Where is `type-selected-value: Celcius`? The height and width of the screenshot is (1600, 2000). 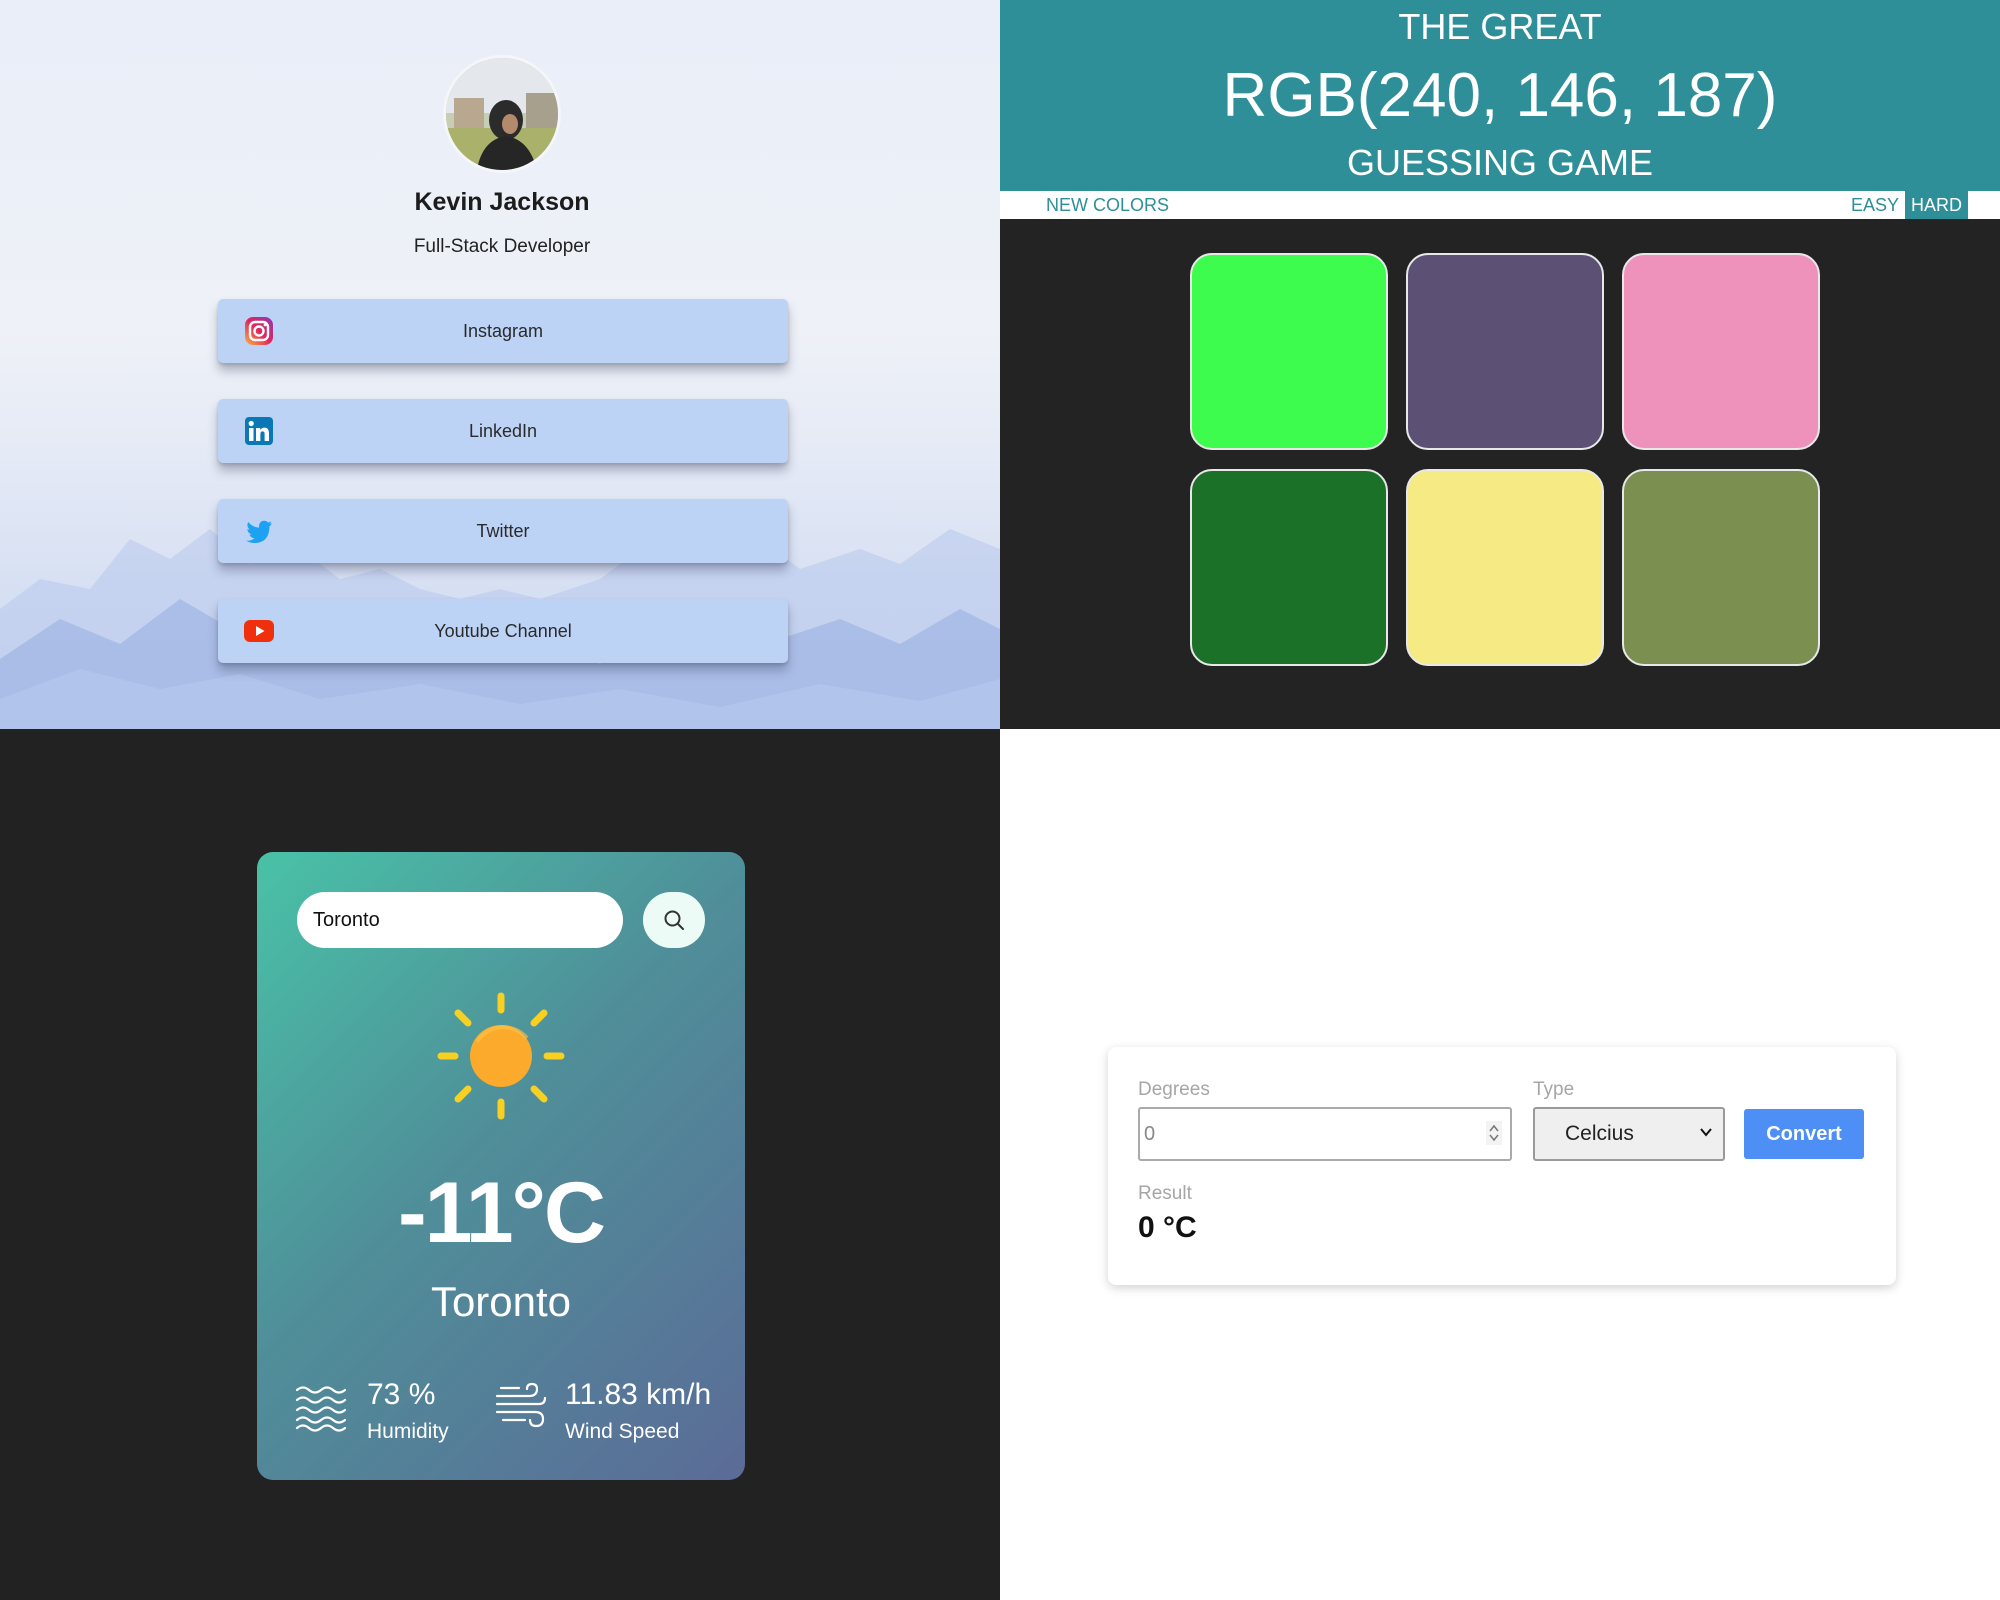
type-selected-value: Celcius is located at coordinates (1599, 1133).